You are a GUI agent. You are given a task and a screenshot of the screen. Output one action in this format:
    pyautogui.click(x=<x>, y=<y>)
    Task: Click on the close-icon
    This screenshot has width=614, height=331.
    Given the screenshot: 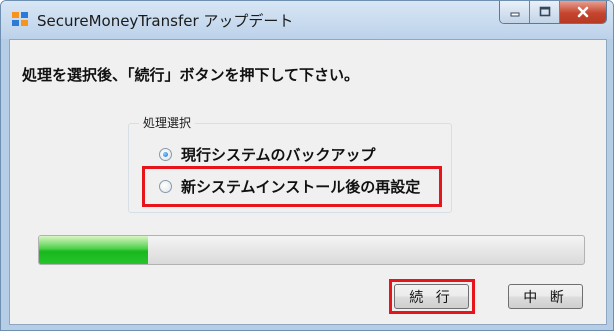 What is the action you would take?
    pyautogui.click(x=583, y=12)
    